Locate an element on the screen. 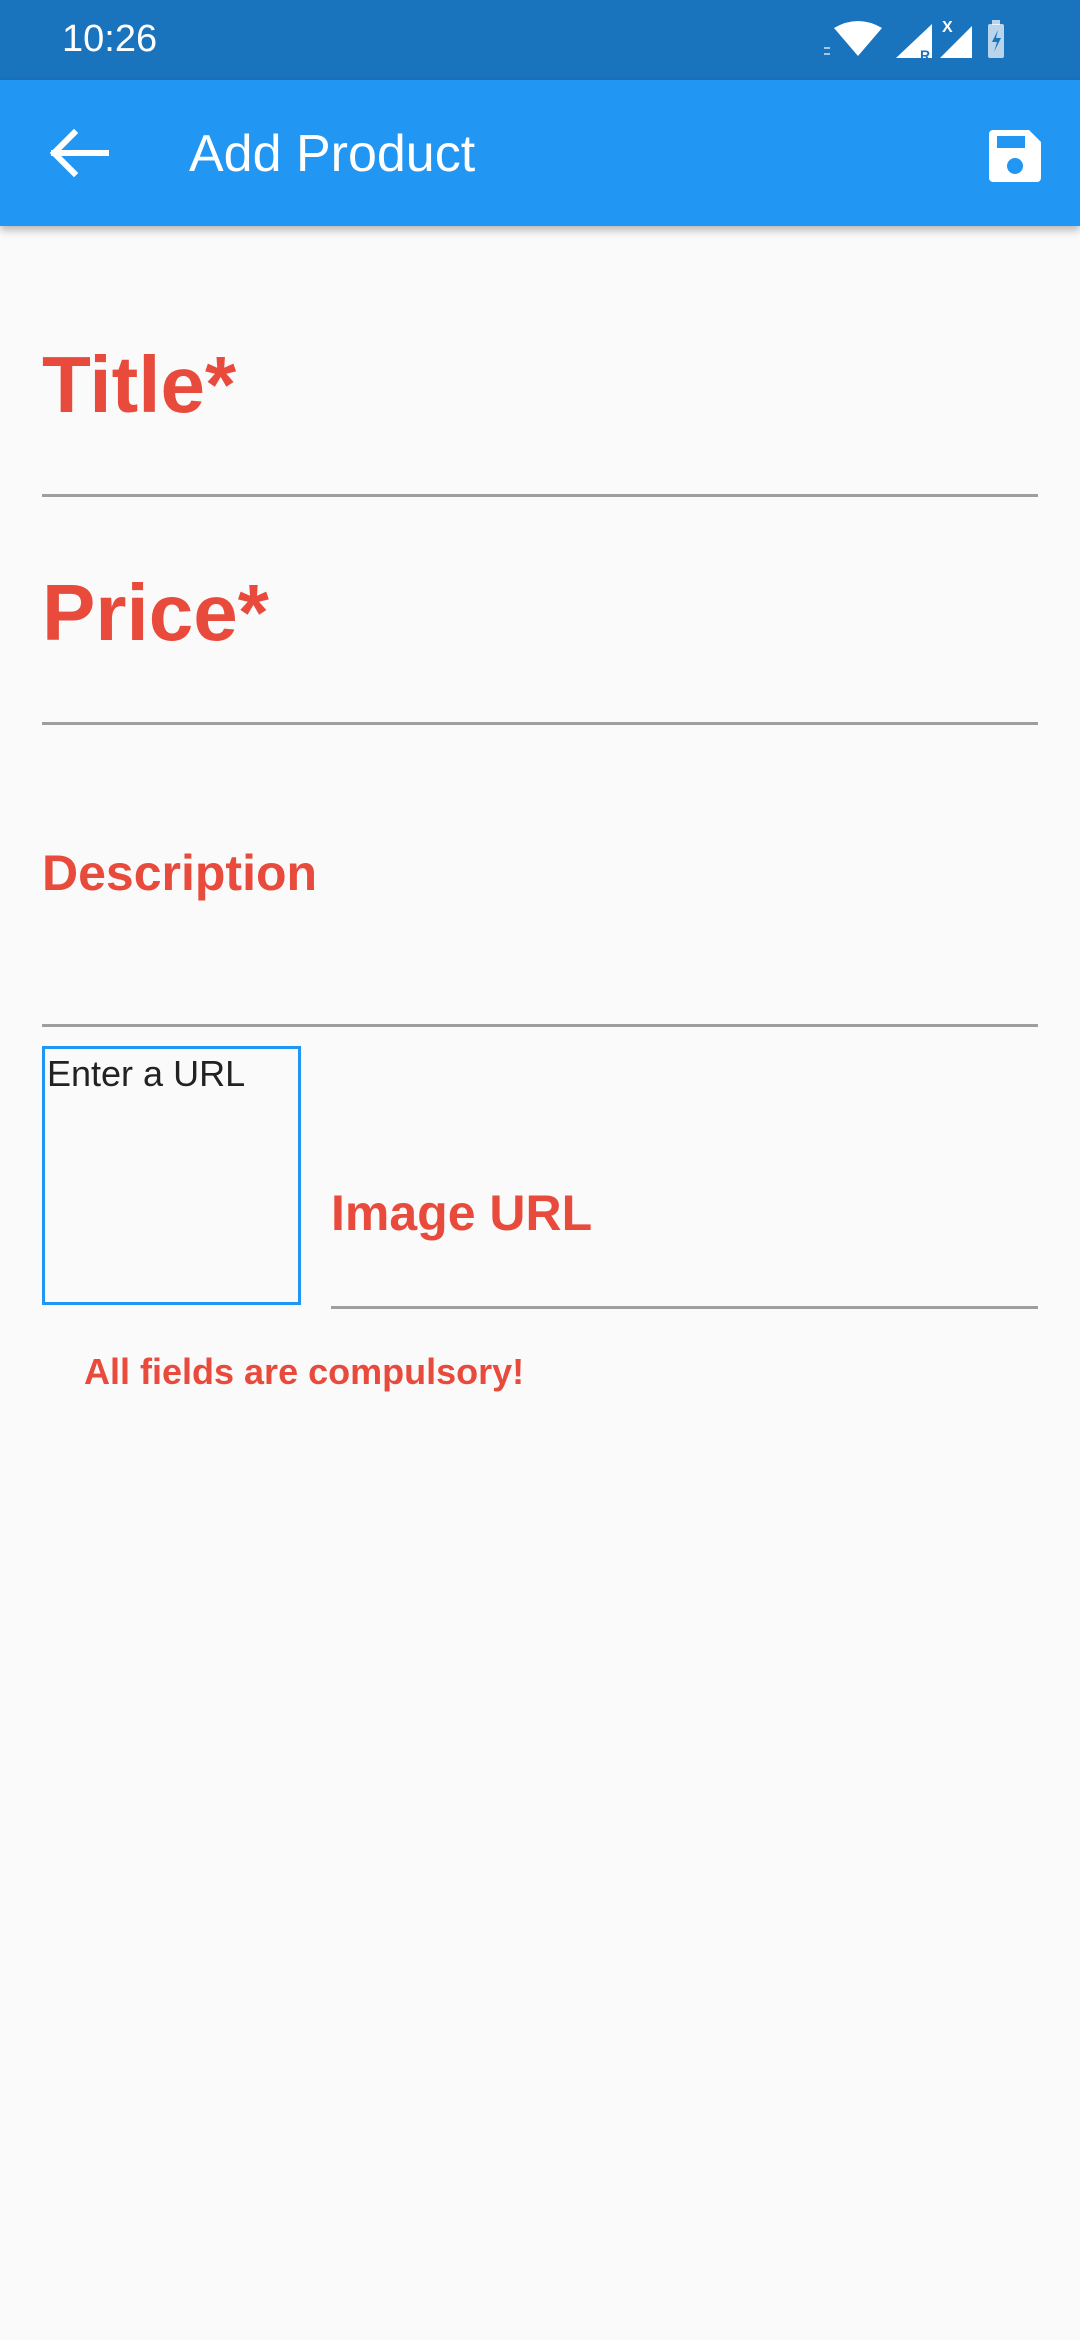  wifi-icon is located at coordinates (853, 38).